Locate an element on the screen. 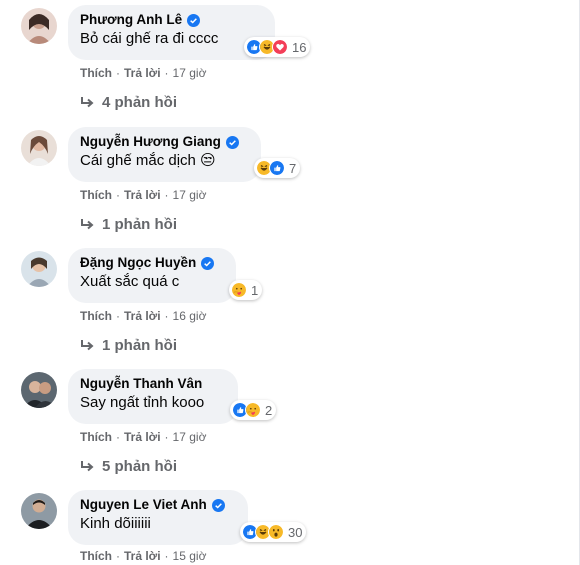  reaction-summary: 7 is located at coordinates (277, 168).